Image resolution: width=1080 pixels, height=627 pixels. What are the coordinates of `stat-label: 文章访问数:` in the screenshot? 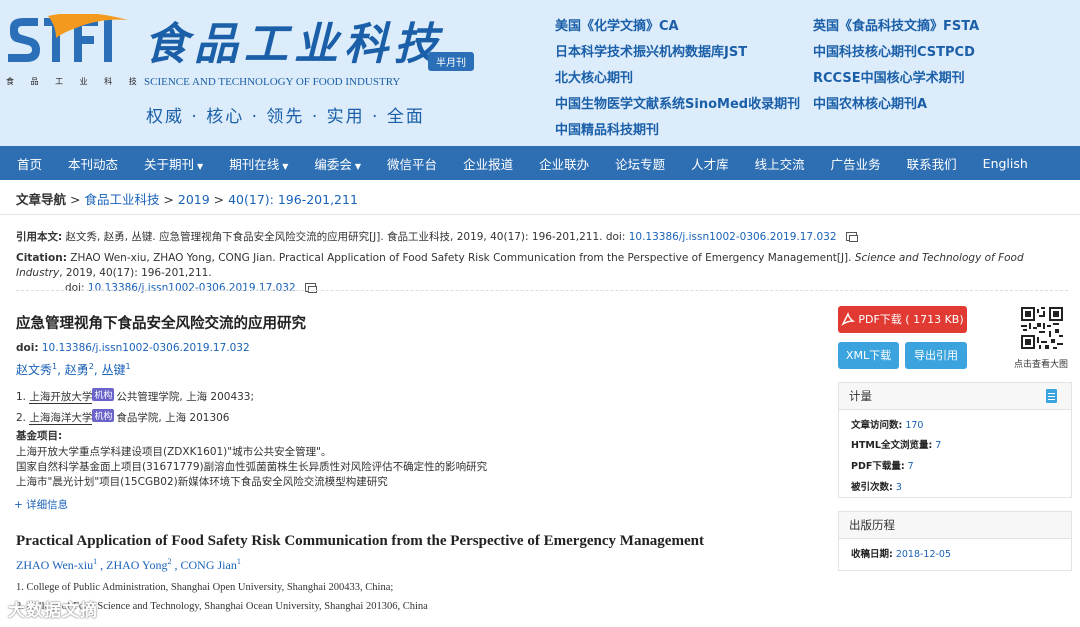 It's located at (877, 425).